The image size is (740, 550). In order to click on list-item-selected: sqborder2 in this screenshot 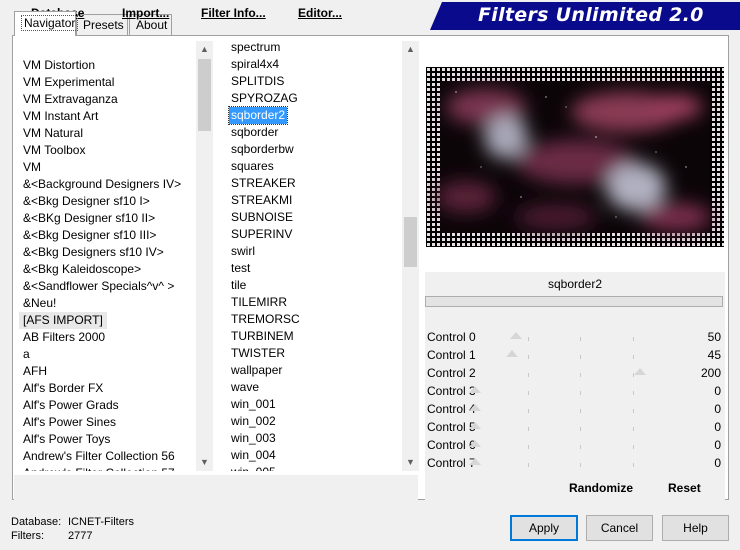, I will do `click(258, 115)`.